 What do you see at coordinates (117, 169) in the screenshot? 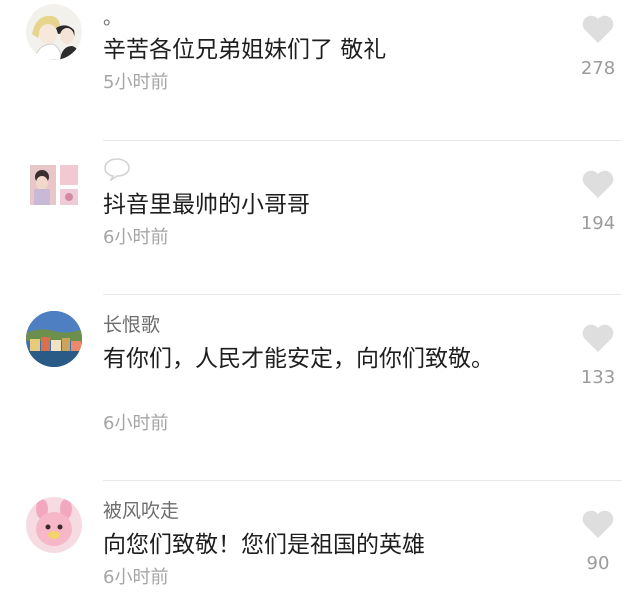
I see `chat-bubble-icon` at bounding box center [117, 169].